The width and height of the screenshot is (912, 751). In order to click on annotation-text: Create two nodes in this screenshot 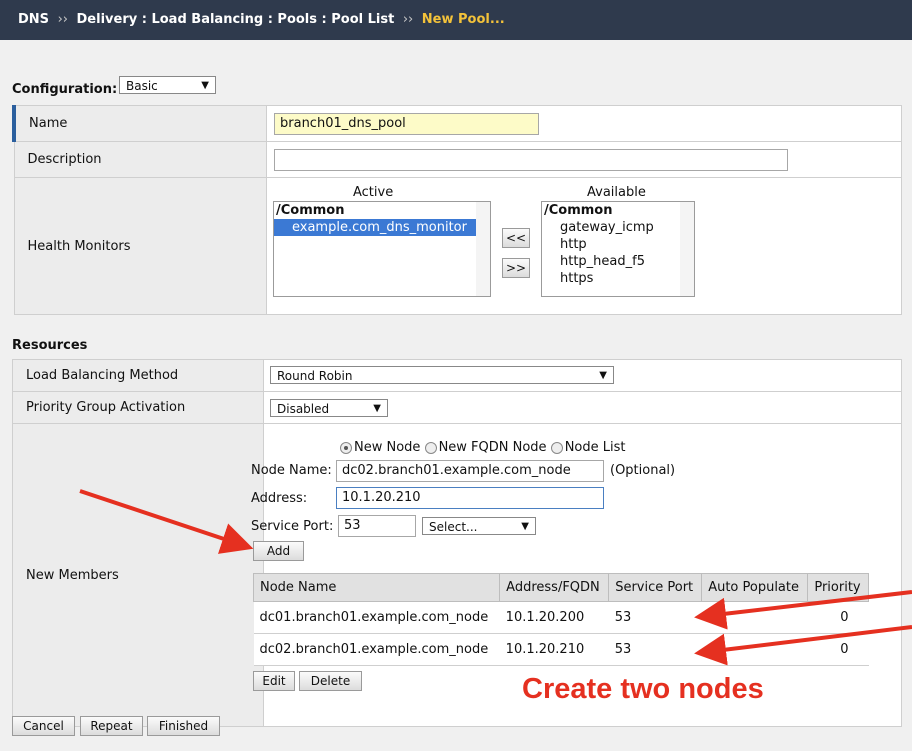, I will do `click(643, 689)`.